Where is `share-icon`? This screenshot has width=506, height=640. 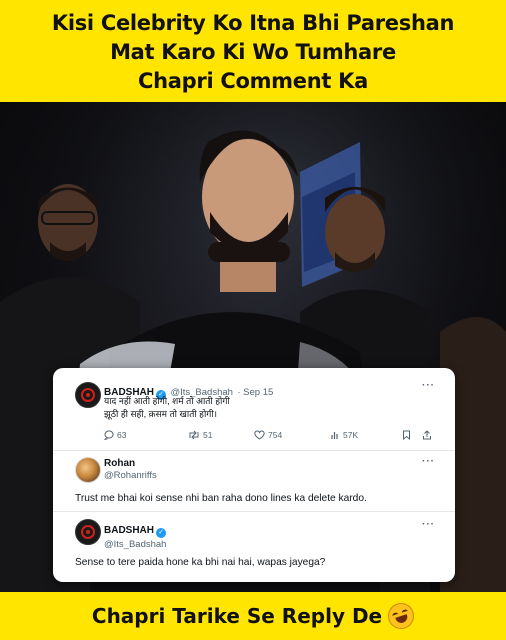 share-icon is located at coordinates (427, 435).